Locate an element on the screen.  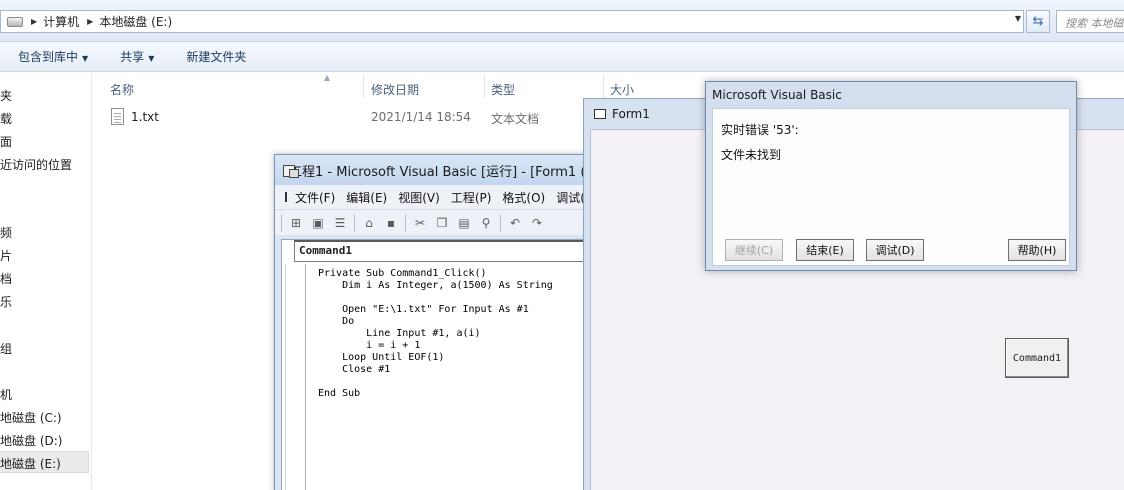
search-input: 搜索 本地磁盘 is located at coordinates (1090, 21).